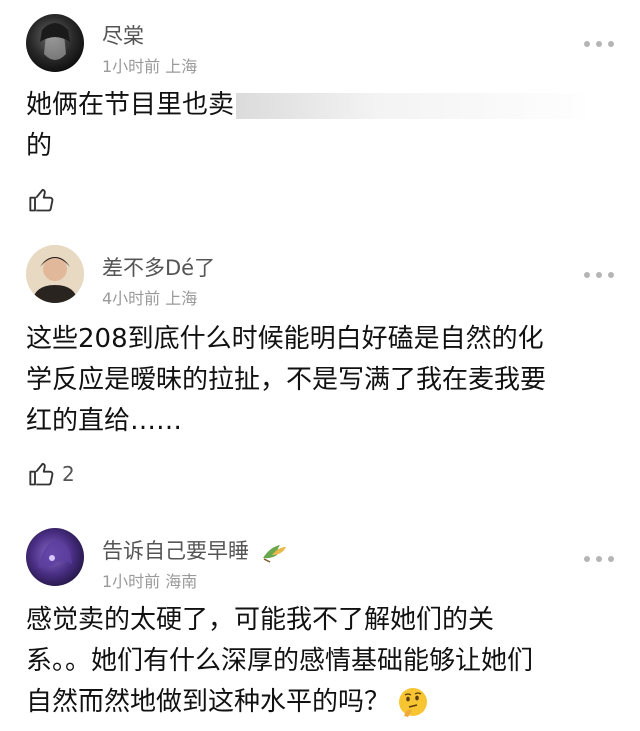 The height and width of the screenshot is (731, 640). What do you see at coordinates (286, 380) in the screenshot?
I see `comment-line: 学反应是暧昧的拉扯，不是写满了我在麦我要` at bounding box center [286, 380].